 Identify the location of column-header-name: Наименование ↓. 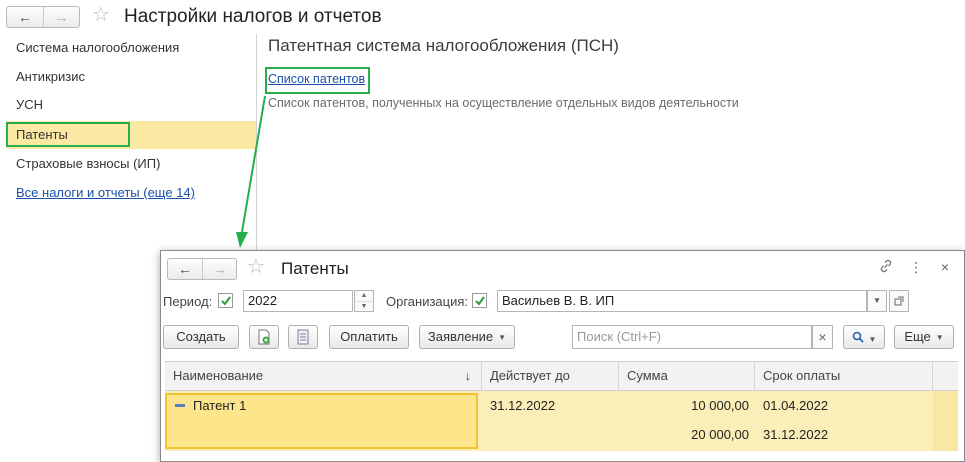
(323, 376).